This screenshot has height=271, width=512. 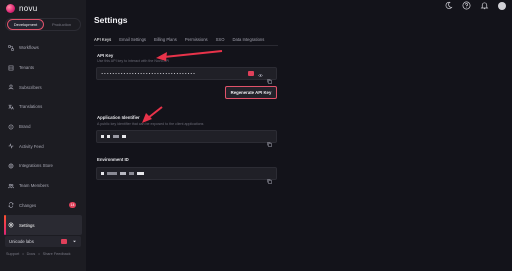 What do you see at coordinates (36, 166) in the screenshot?
I see `sidebar-item-label: Integrations Store` at bounding box center [36, 166].